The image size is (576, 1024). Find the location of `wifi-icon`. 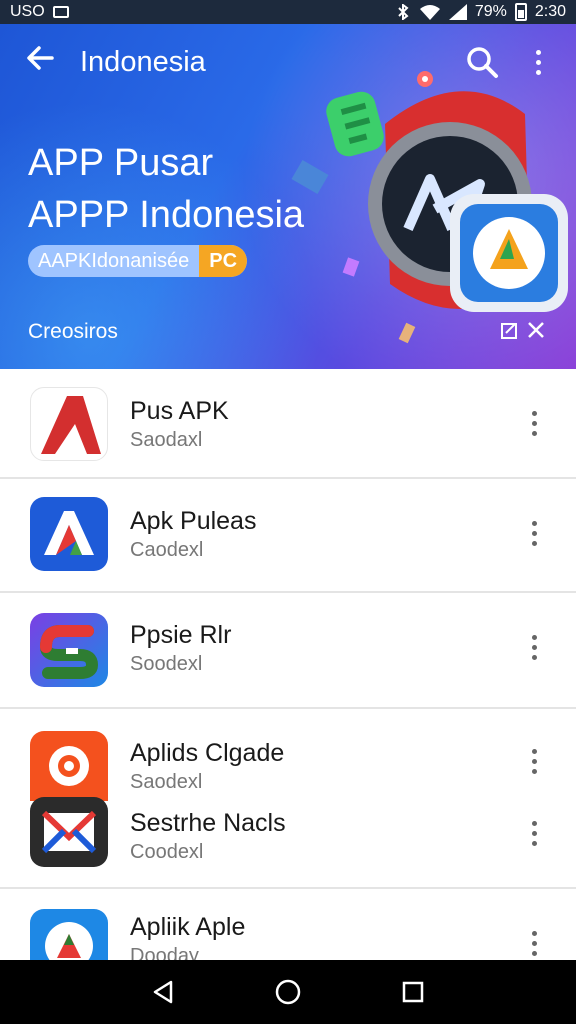

wifi-icon is located at coordinates (429, 12).